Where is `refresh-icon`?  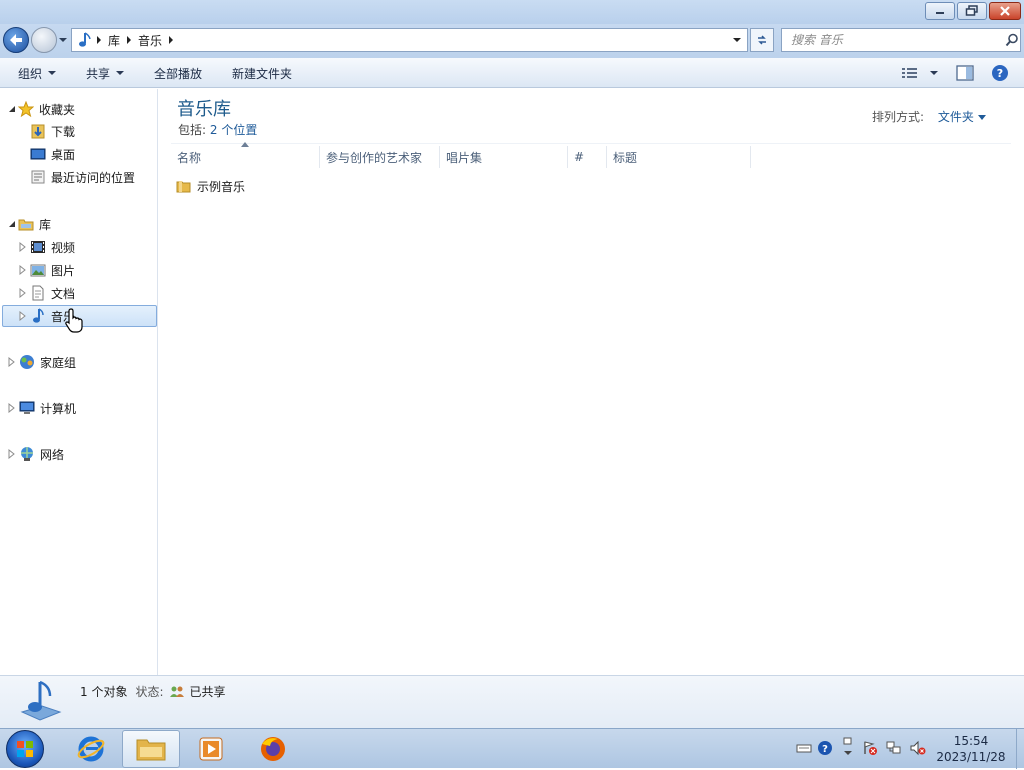 refresh-icon is located at coordinates (762, 40).